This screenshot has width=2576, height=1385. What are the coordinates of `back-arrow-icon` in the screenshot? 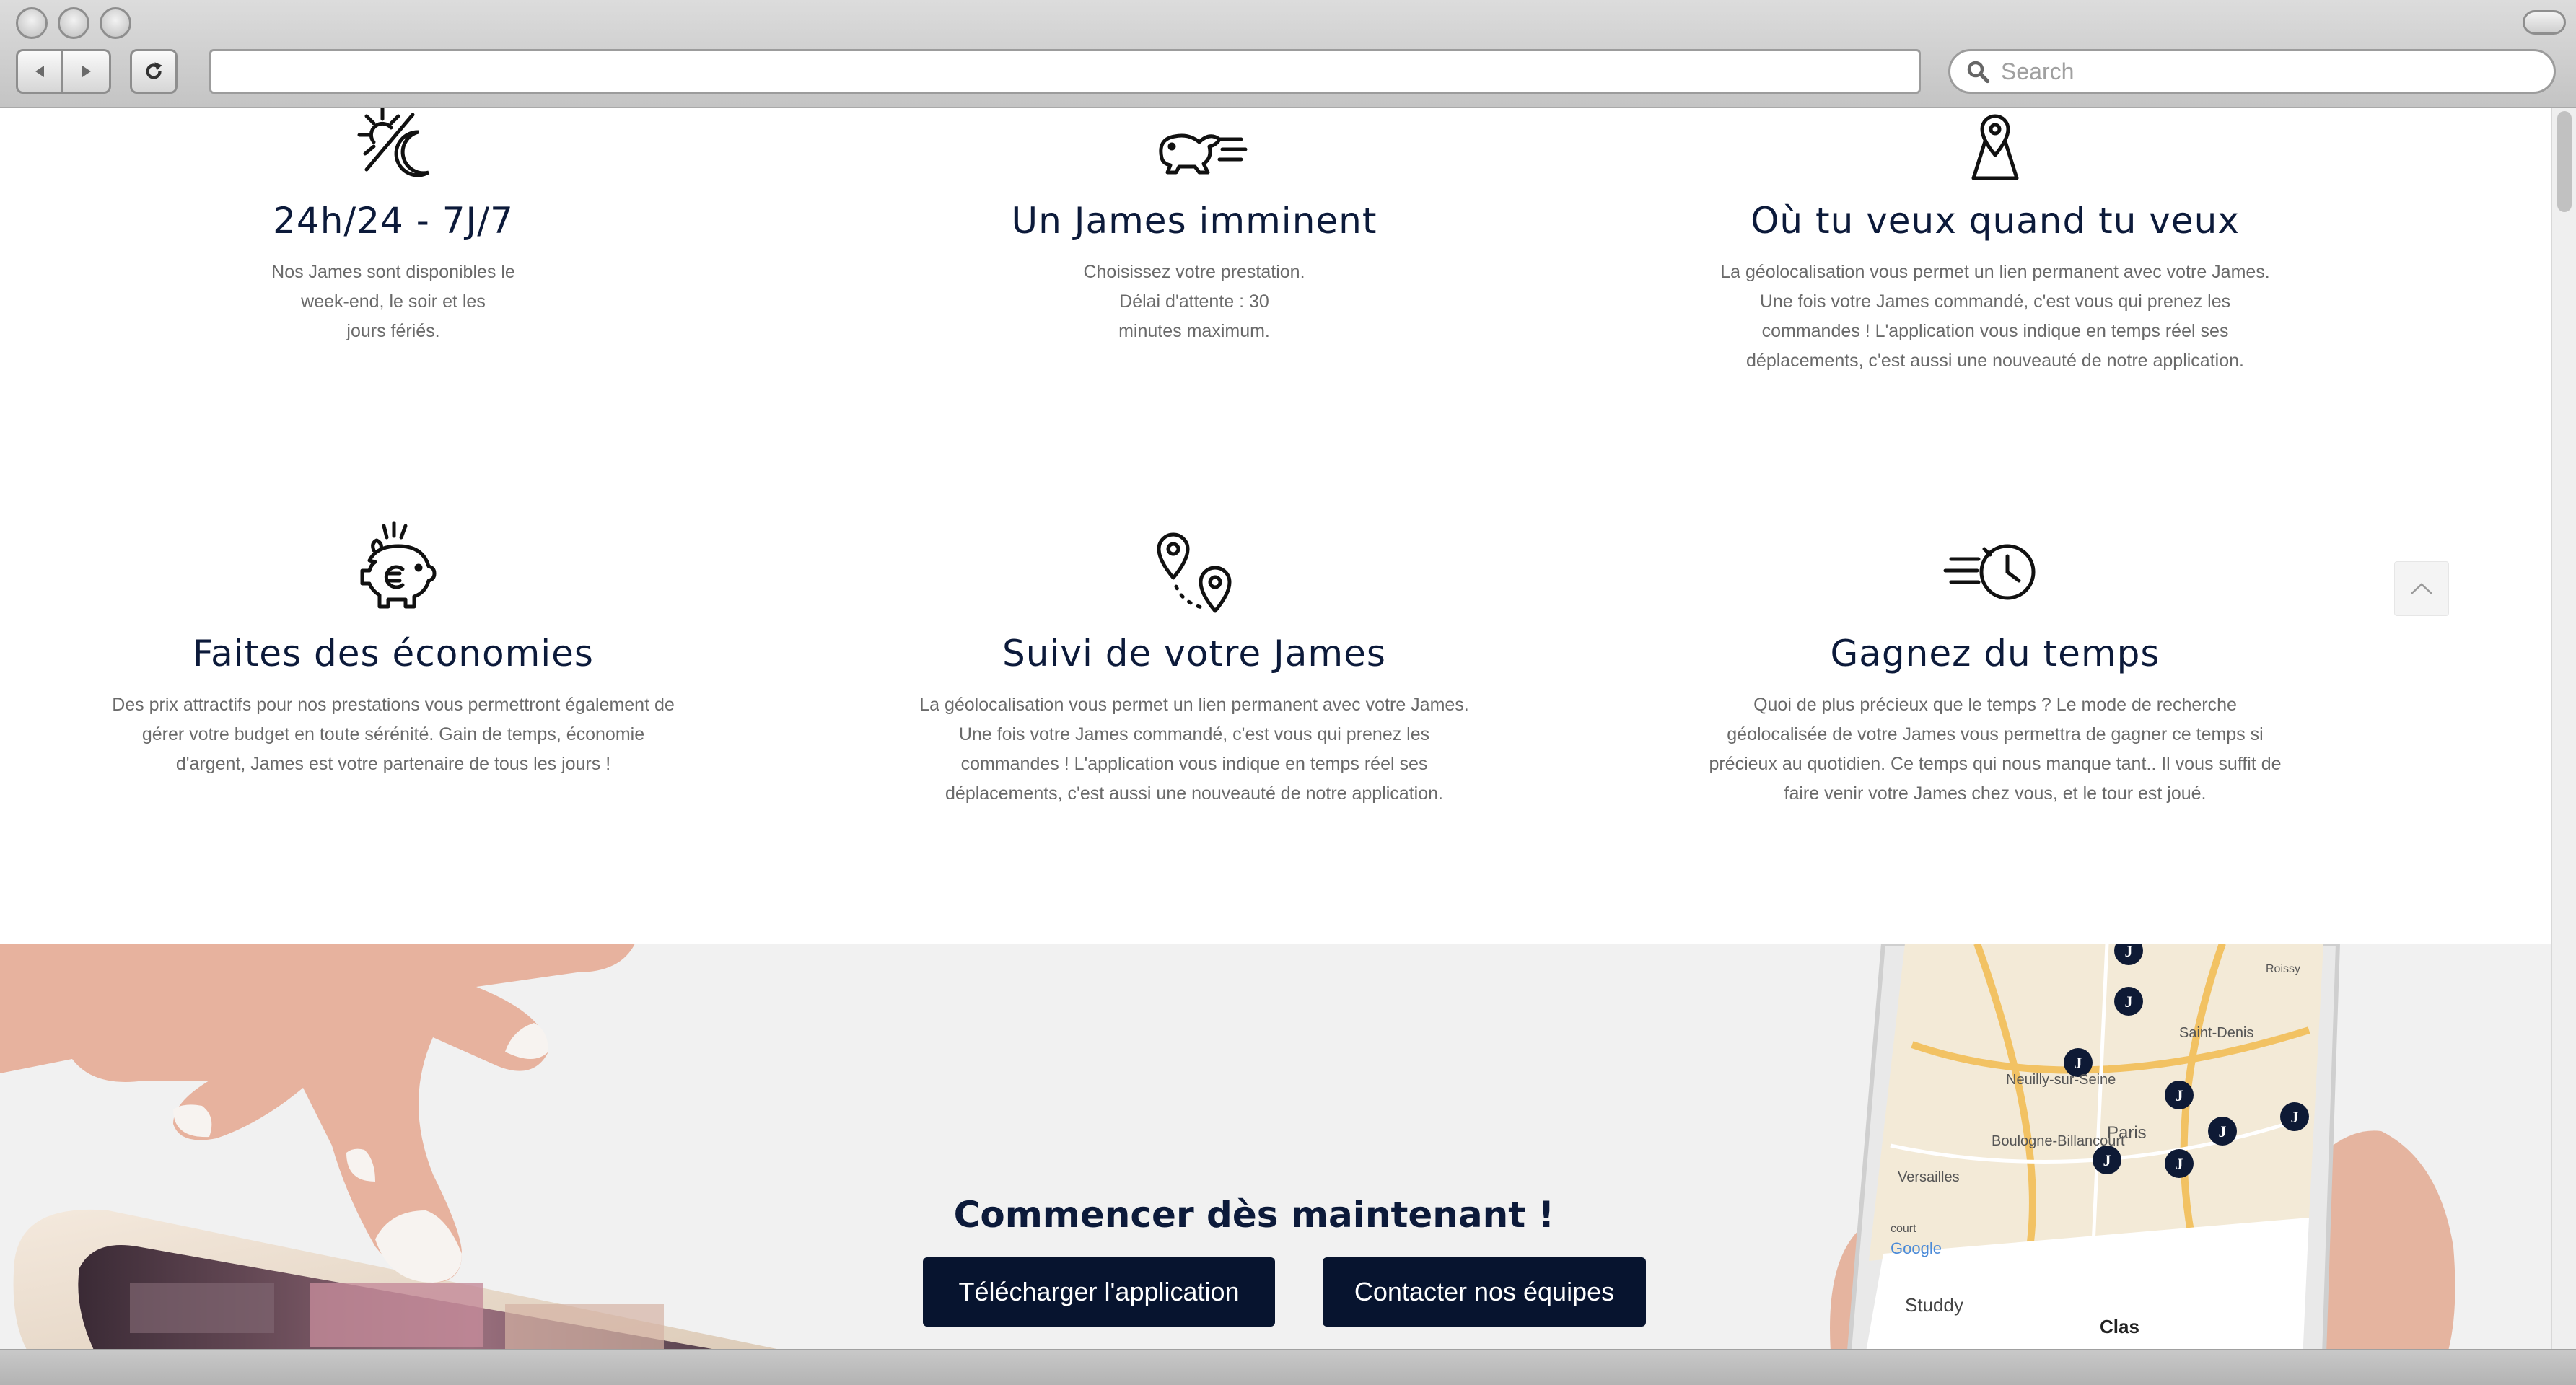 It's located at (39, 71).